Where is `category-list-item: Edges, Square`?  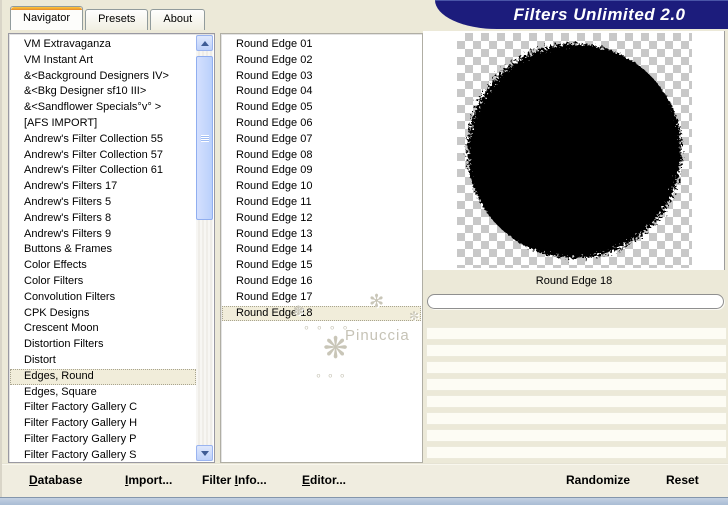 category-list-item: Edges, Square is located at coordinates (103, 393).